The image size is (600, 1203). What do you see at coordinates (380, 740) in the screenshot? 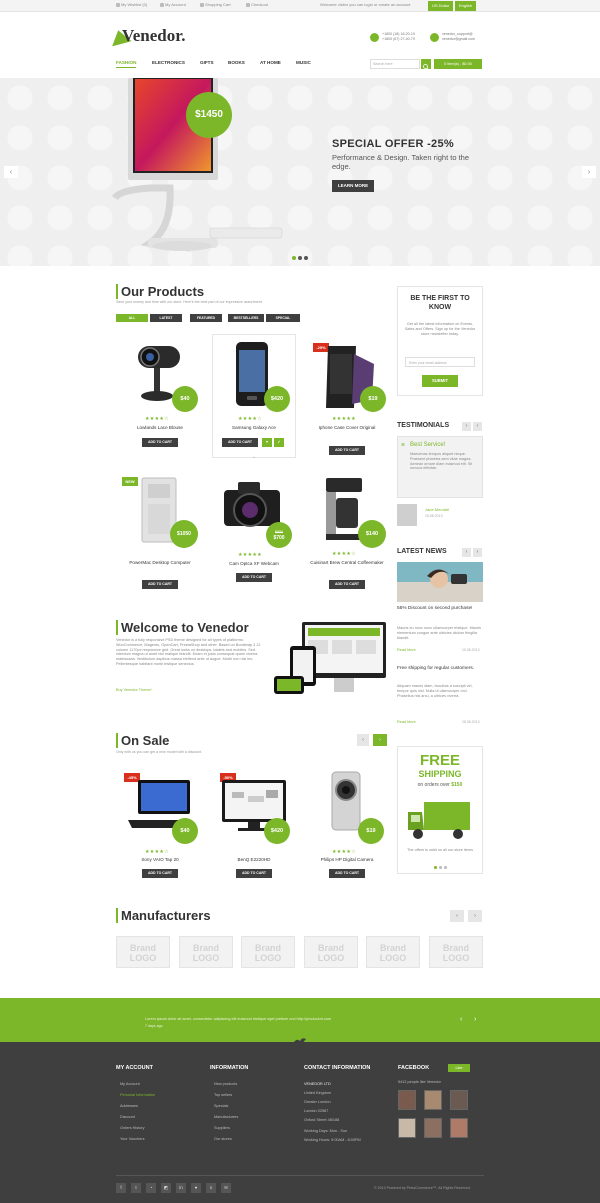
I see `onsale-next: ›` at bounding box center [380, 740].